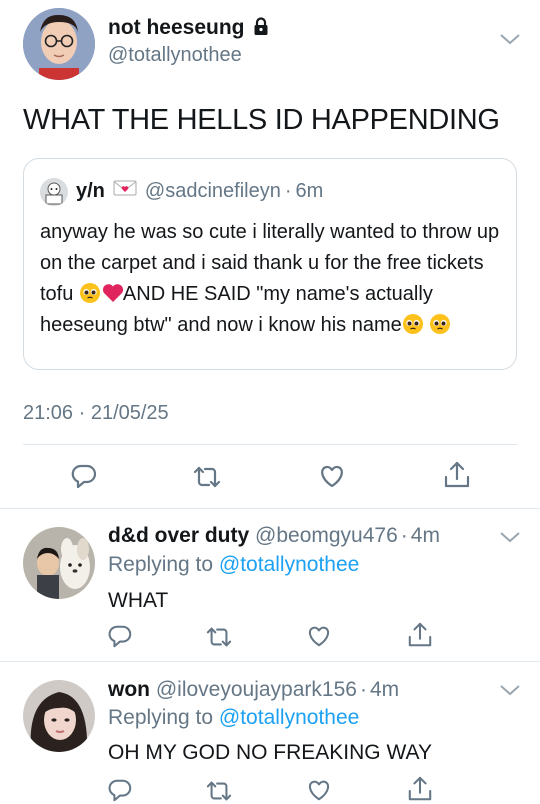 This screenshot has height=804, width=540. Describe the element at coordinates (326, 535) in the screenshot. I see `handle: @beomgyu476` at that location.